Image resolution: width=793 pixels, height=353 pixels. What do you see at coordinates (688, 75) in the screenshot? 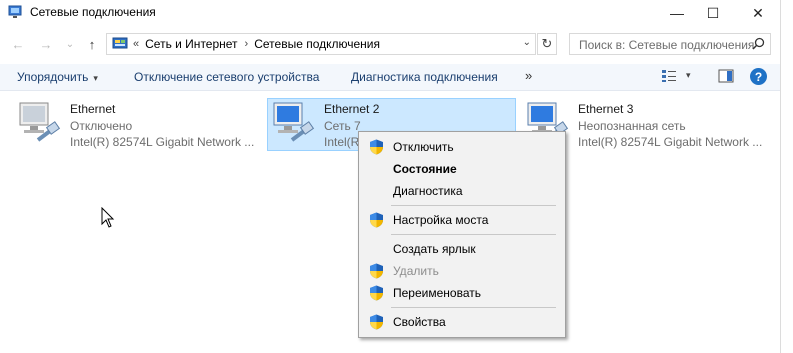
I see `view-dropdown-icon: ▾` at bounding box center [688, 75].